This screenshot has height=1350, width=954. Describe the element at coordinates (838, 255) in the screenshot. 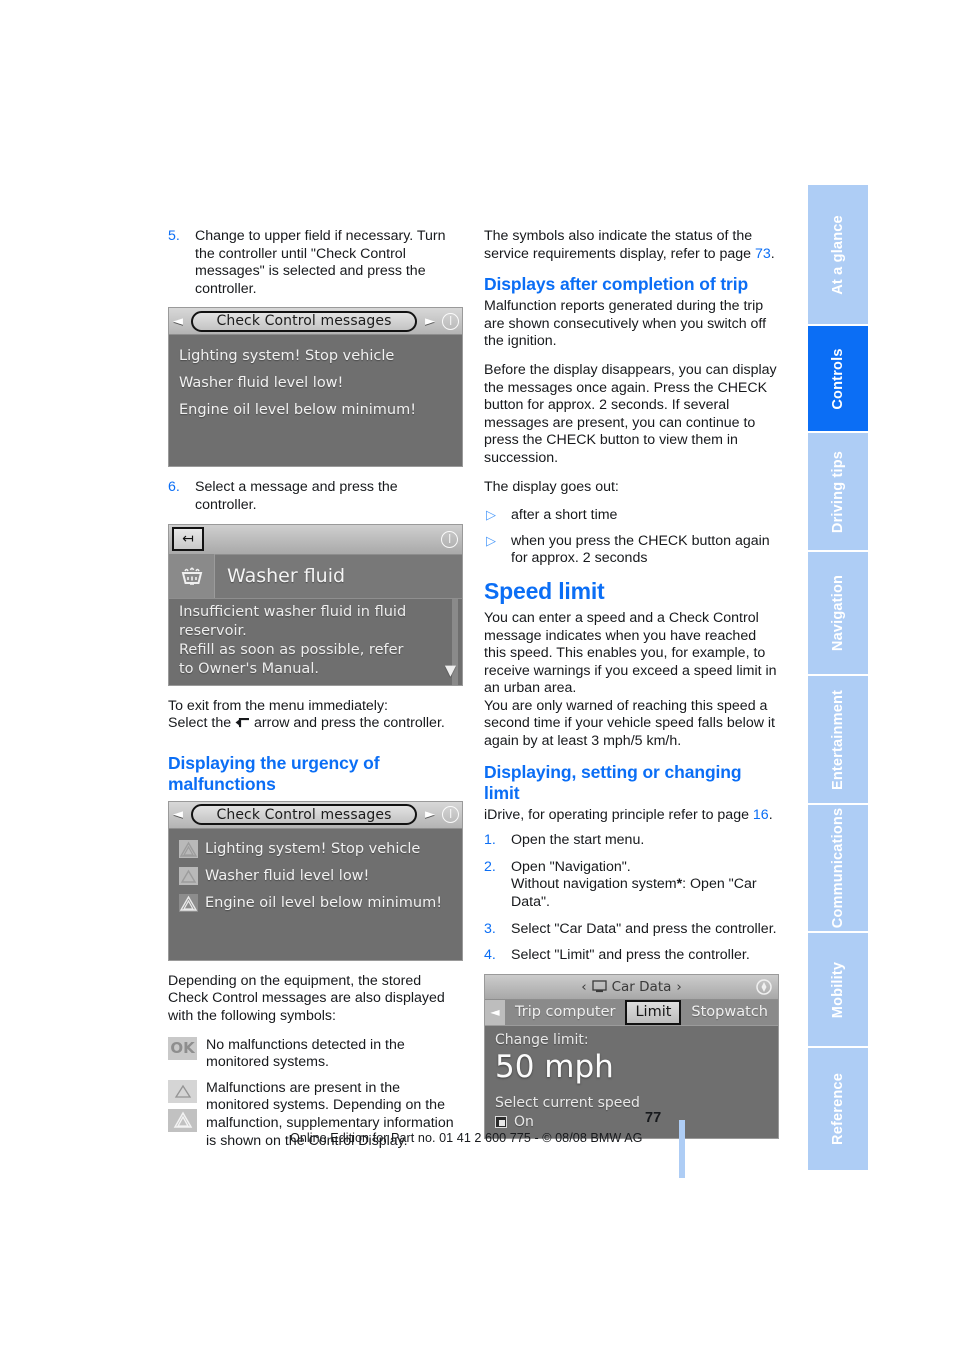

I see `tab-at-a-glance: At a glance` at that location.